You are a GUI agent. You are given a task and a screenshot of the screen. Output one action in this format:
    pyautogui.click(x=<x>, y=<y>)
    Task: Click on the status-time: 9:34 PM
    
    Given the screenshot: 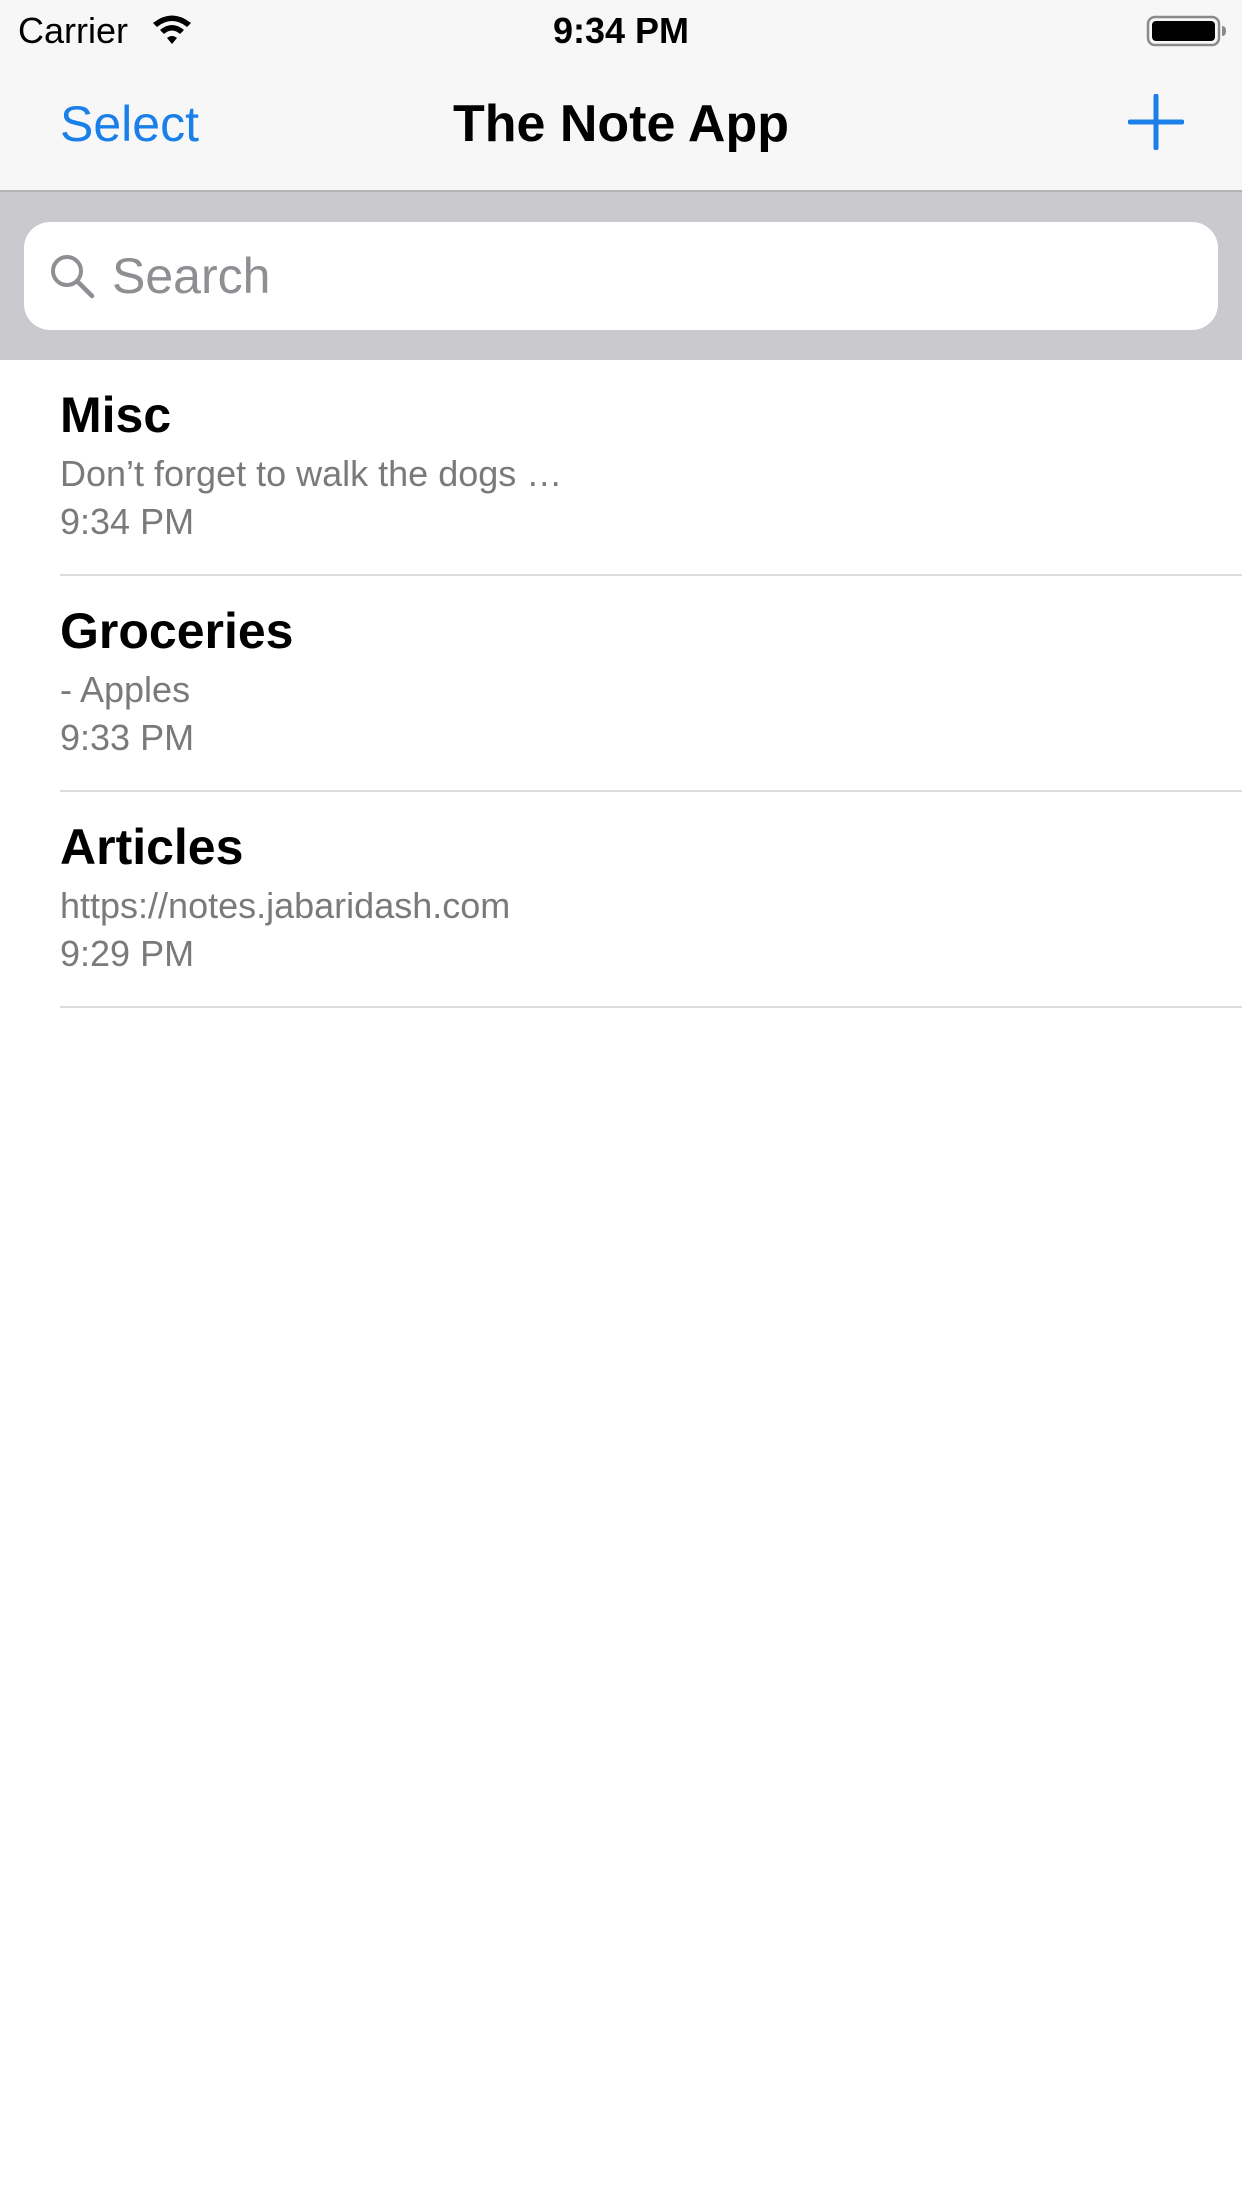 What is the action you would take?
    pyautogui.click(x=621, y=30)
    